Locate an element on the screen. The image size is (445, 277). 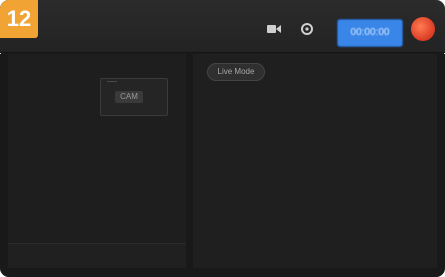
left-panel-footer is located at coordinates (97, 255).